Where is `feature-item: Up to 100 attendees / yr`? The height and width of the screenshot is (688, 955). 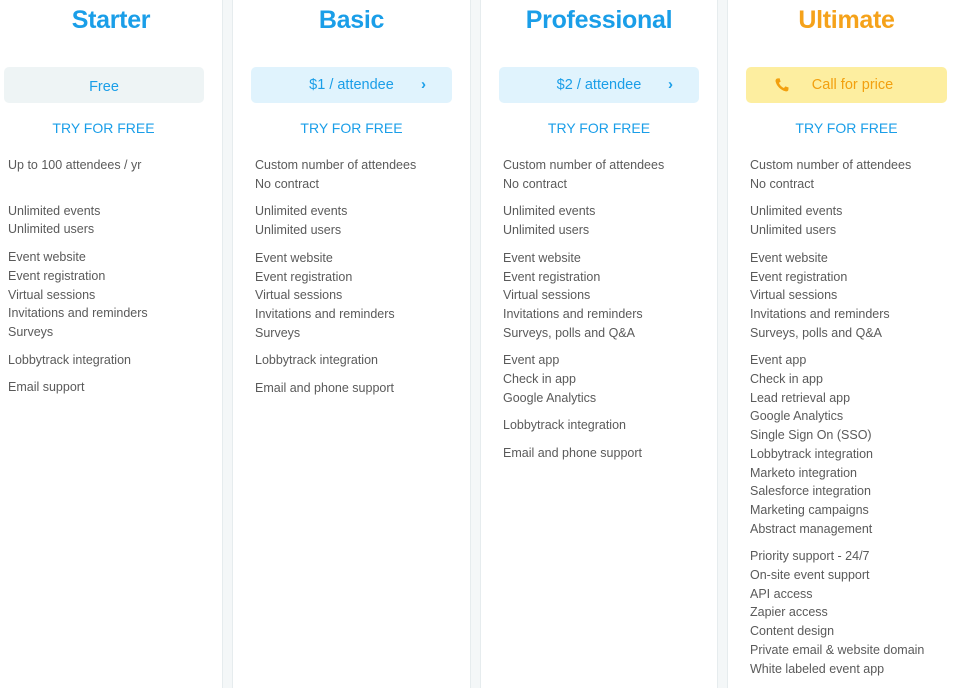
feature-item: Up to 100 attendees / yr is located at coordinates (75, 165).